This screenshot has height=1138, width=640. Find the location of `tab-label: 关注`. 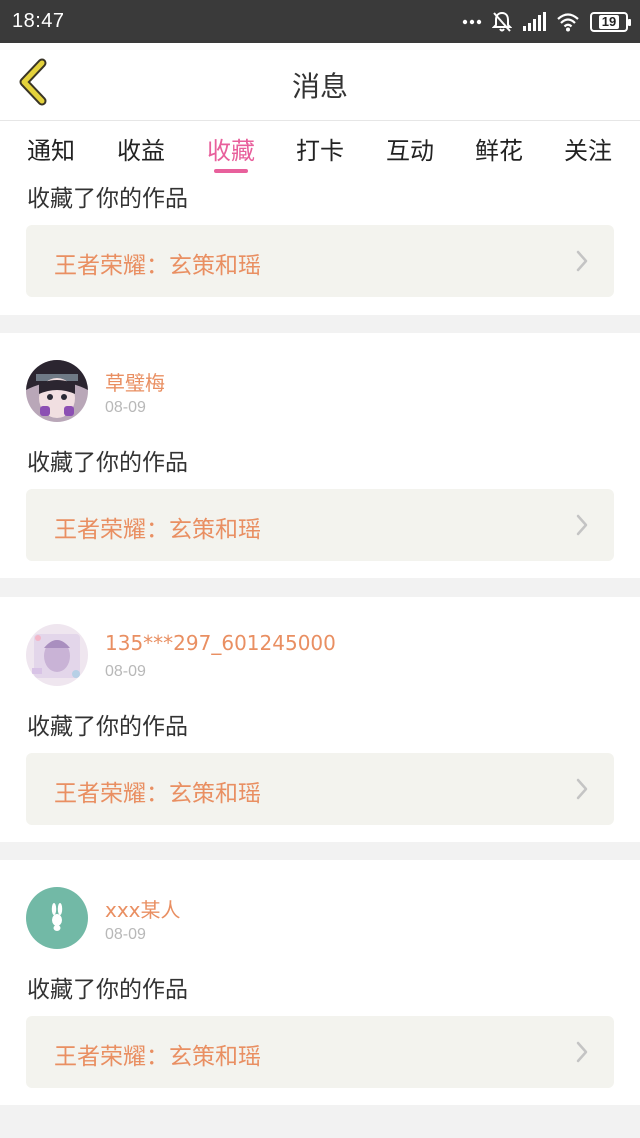

tab-label: 关注 is located at coordinates (588, 151).